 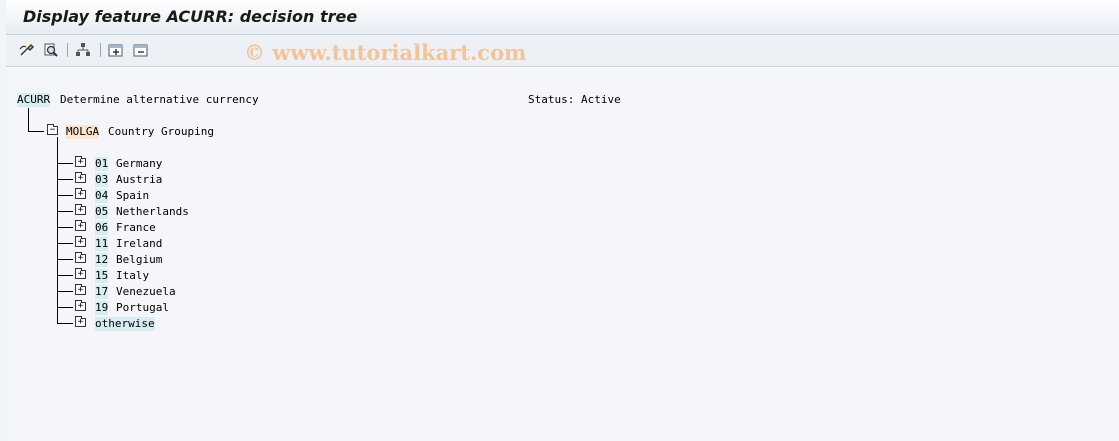 I want to click on status-text: Status: Active, so click(x=574, y=99).